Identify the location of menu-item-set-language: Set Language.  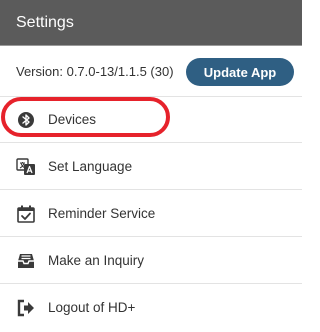
(151, 167).